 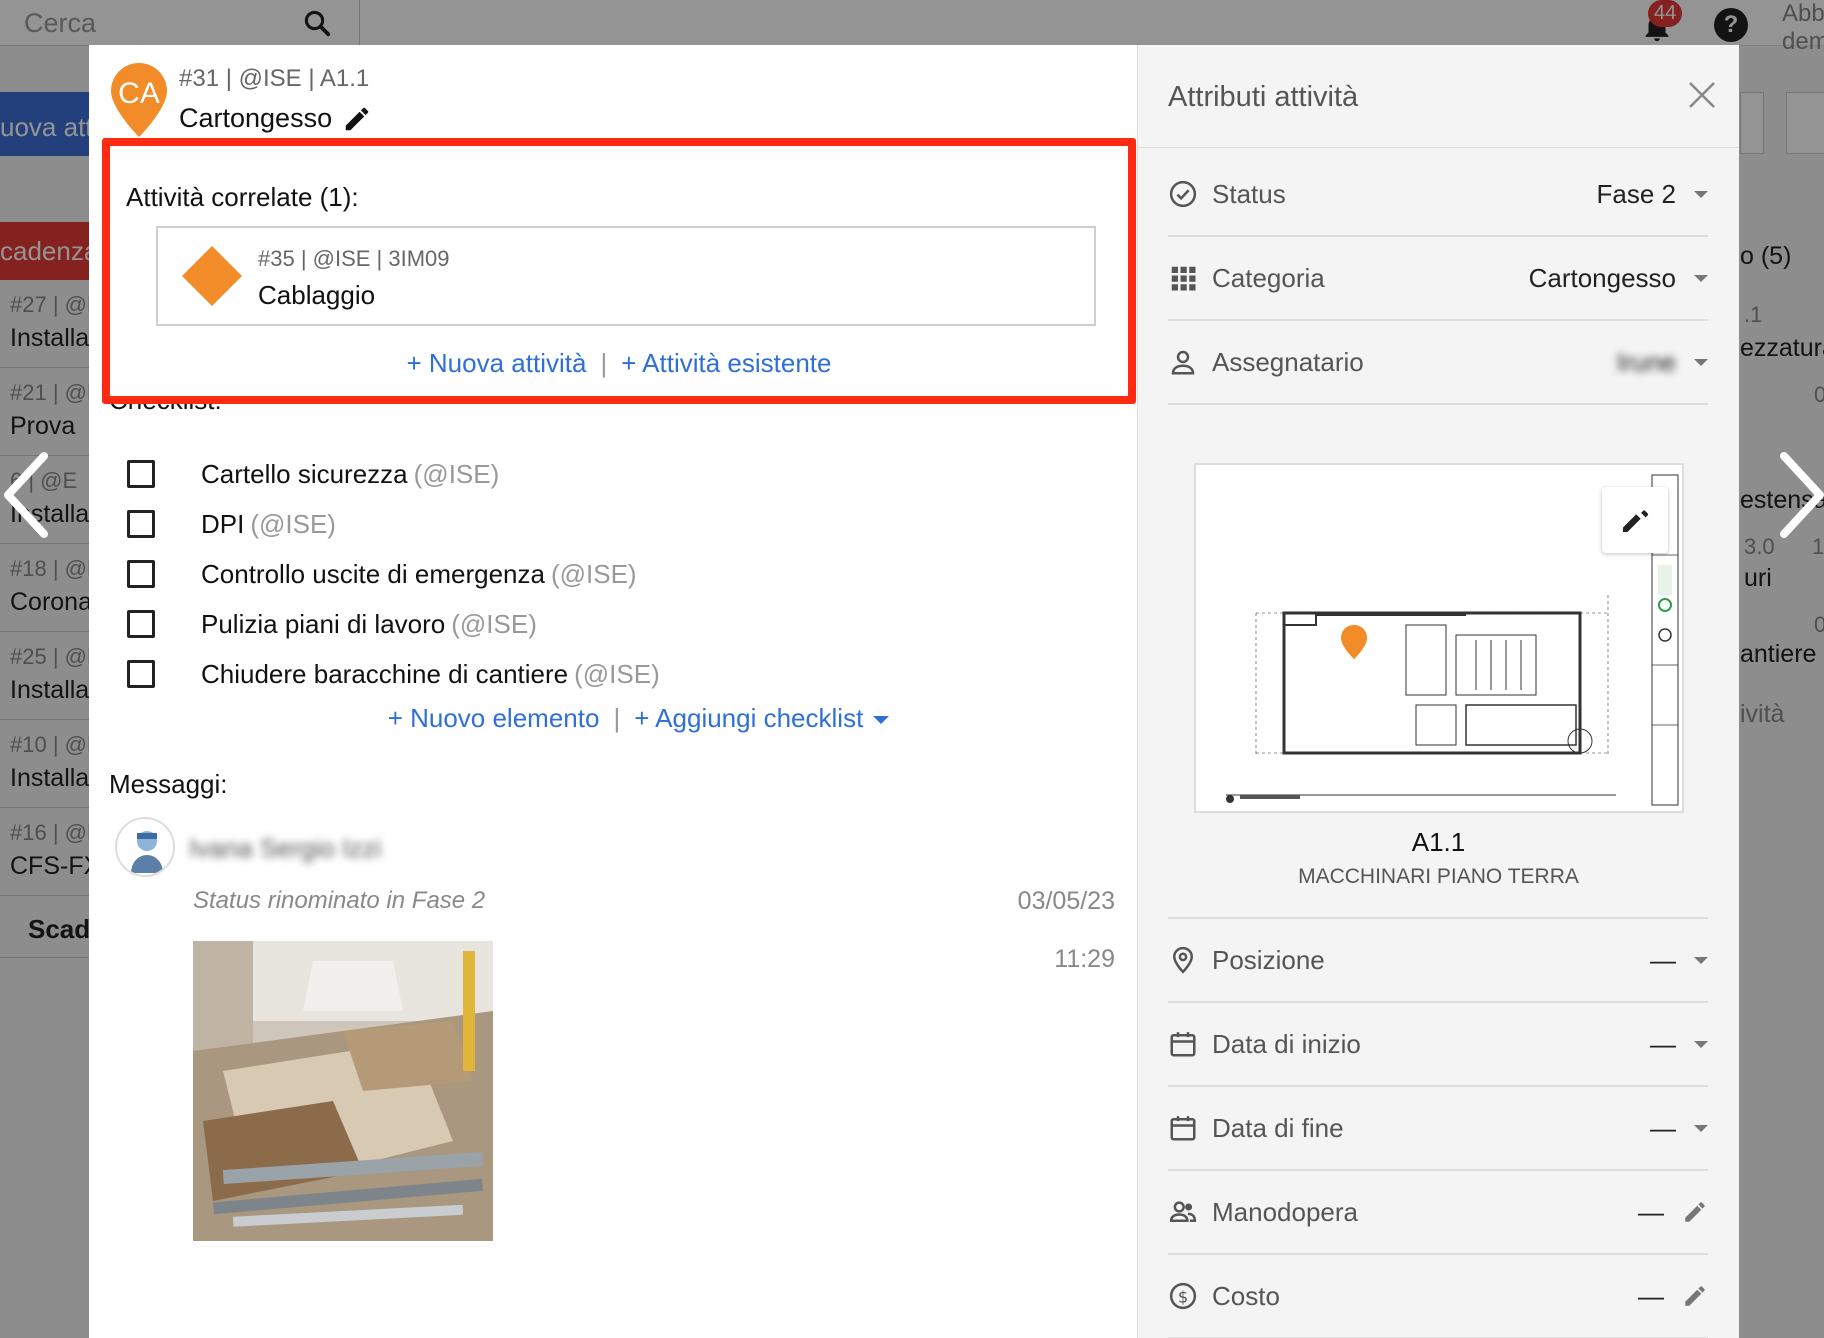 What do you see at coordinates (1438, 876) in the screenshot?
I see `plan-name: MACCHINARI PIANO TERRA` at bounding box center [1438, 876].